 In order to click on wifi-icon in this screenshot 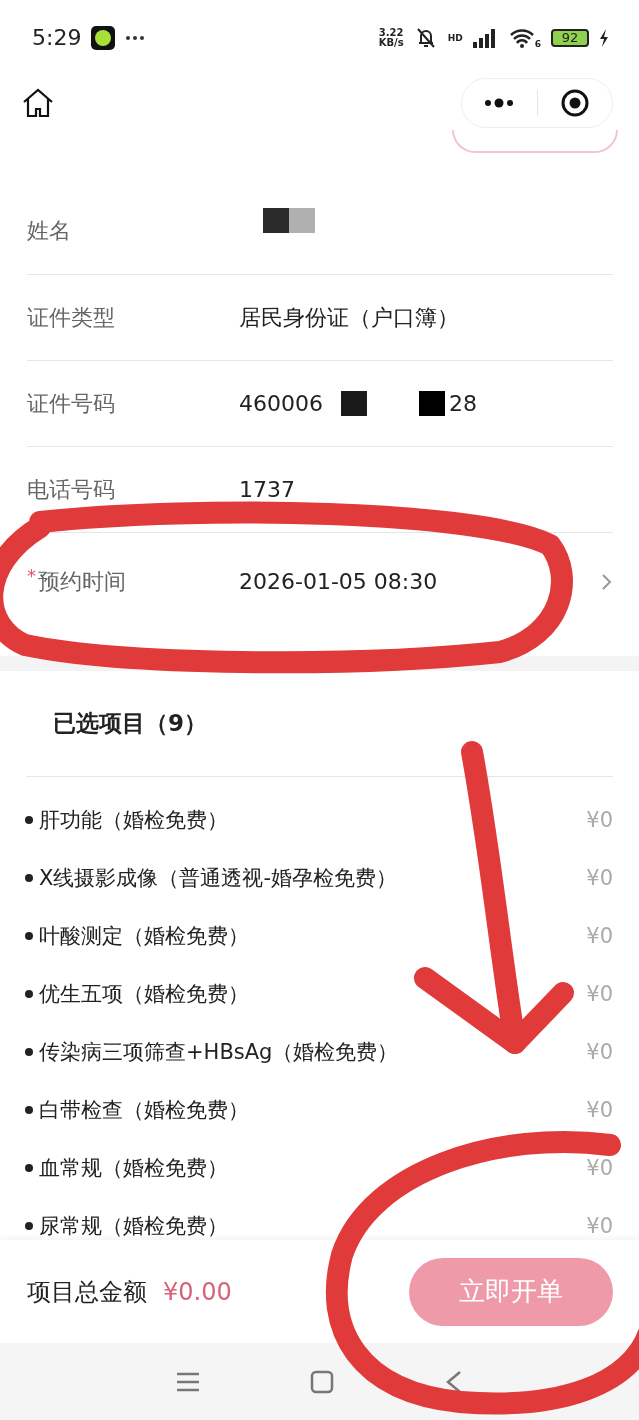, I will do `click(521, 37)`.